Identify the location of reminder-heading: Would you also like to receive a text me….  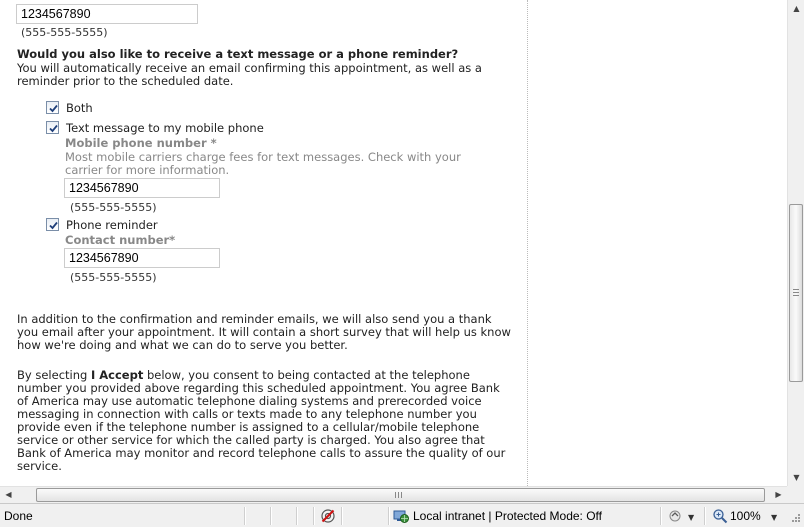
(238, 54).